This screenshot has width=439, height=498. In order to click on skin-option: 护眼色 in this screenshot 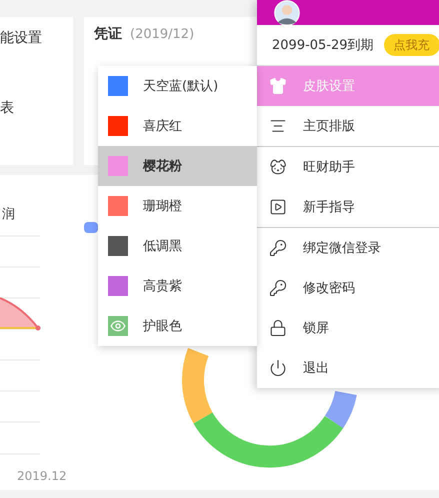, I will do `click(177, 326)`.